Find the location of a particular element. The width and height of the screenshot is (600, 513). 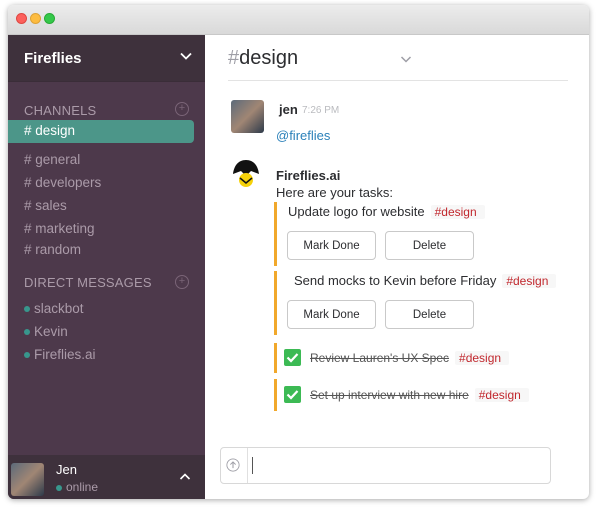

message-timestamp: 7:26 PM is located at coordinates (321, 110).